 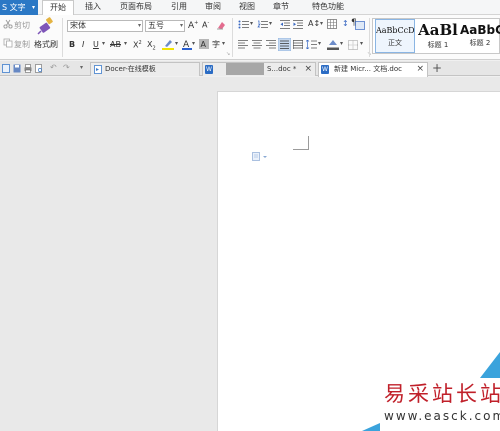 What do you see at coordinates (83, 44) in the screenshot?
I see `italic-icon: I` at bounding box center [83, 44].